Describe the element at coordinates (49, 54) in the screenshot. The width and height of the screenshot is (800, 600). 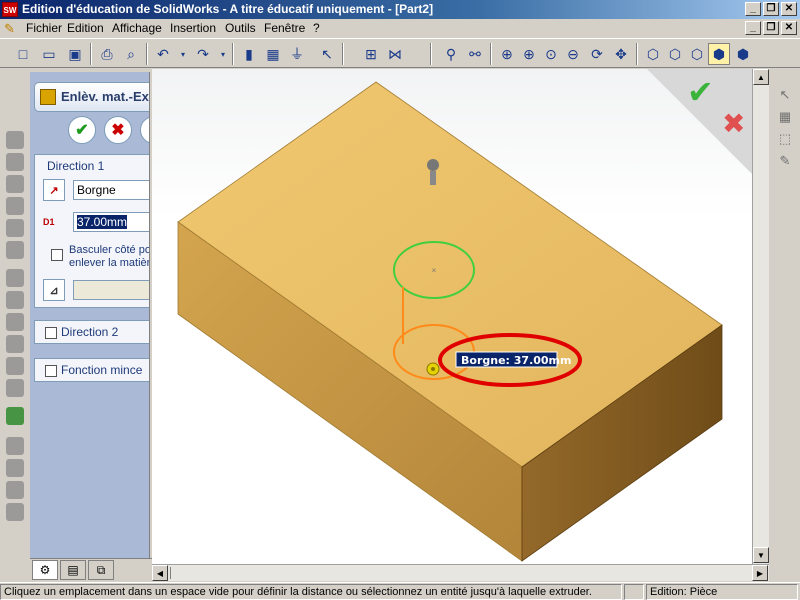
I see `open-folder-icon: ▭` at that location.